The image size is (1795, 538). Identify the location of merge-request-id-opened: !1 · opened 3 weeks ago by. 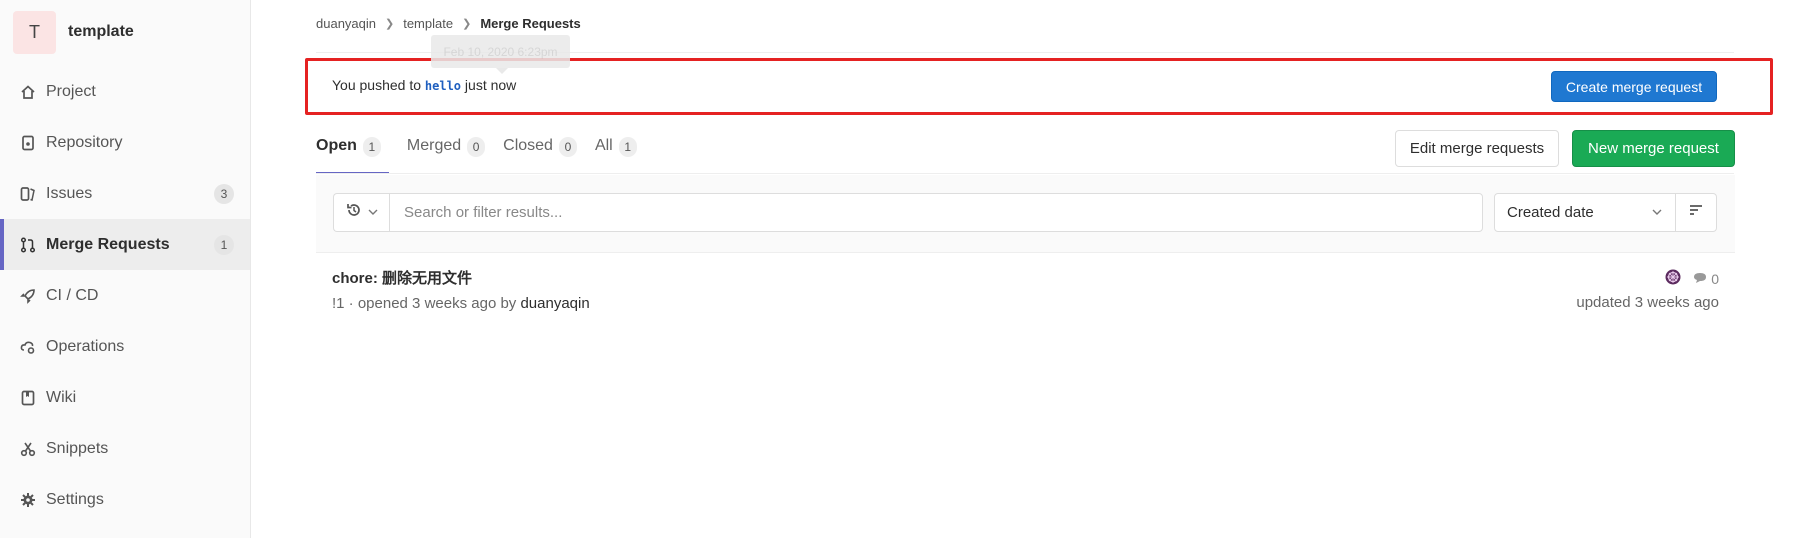
(424, 303).